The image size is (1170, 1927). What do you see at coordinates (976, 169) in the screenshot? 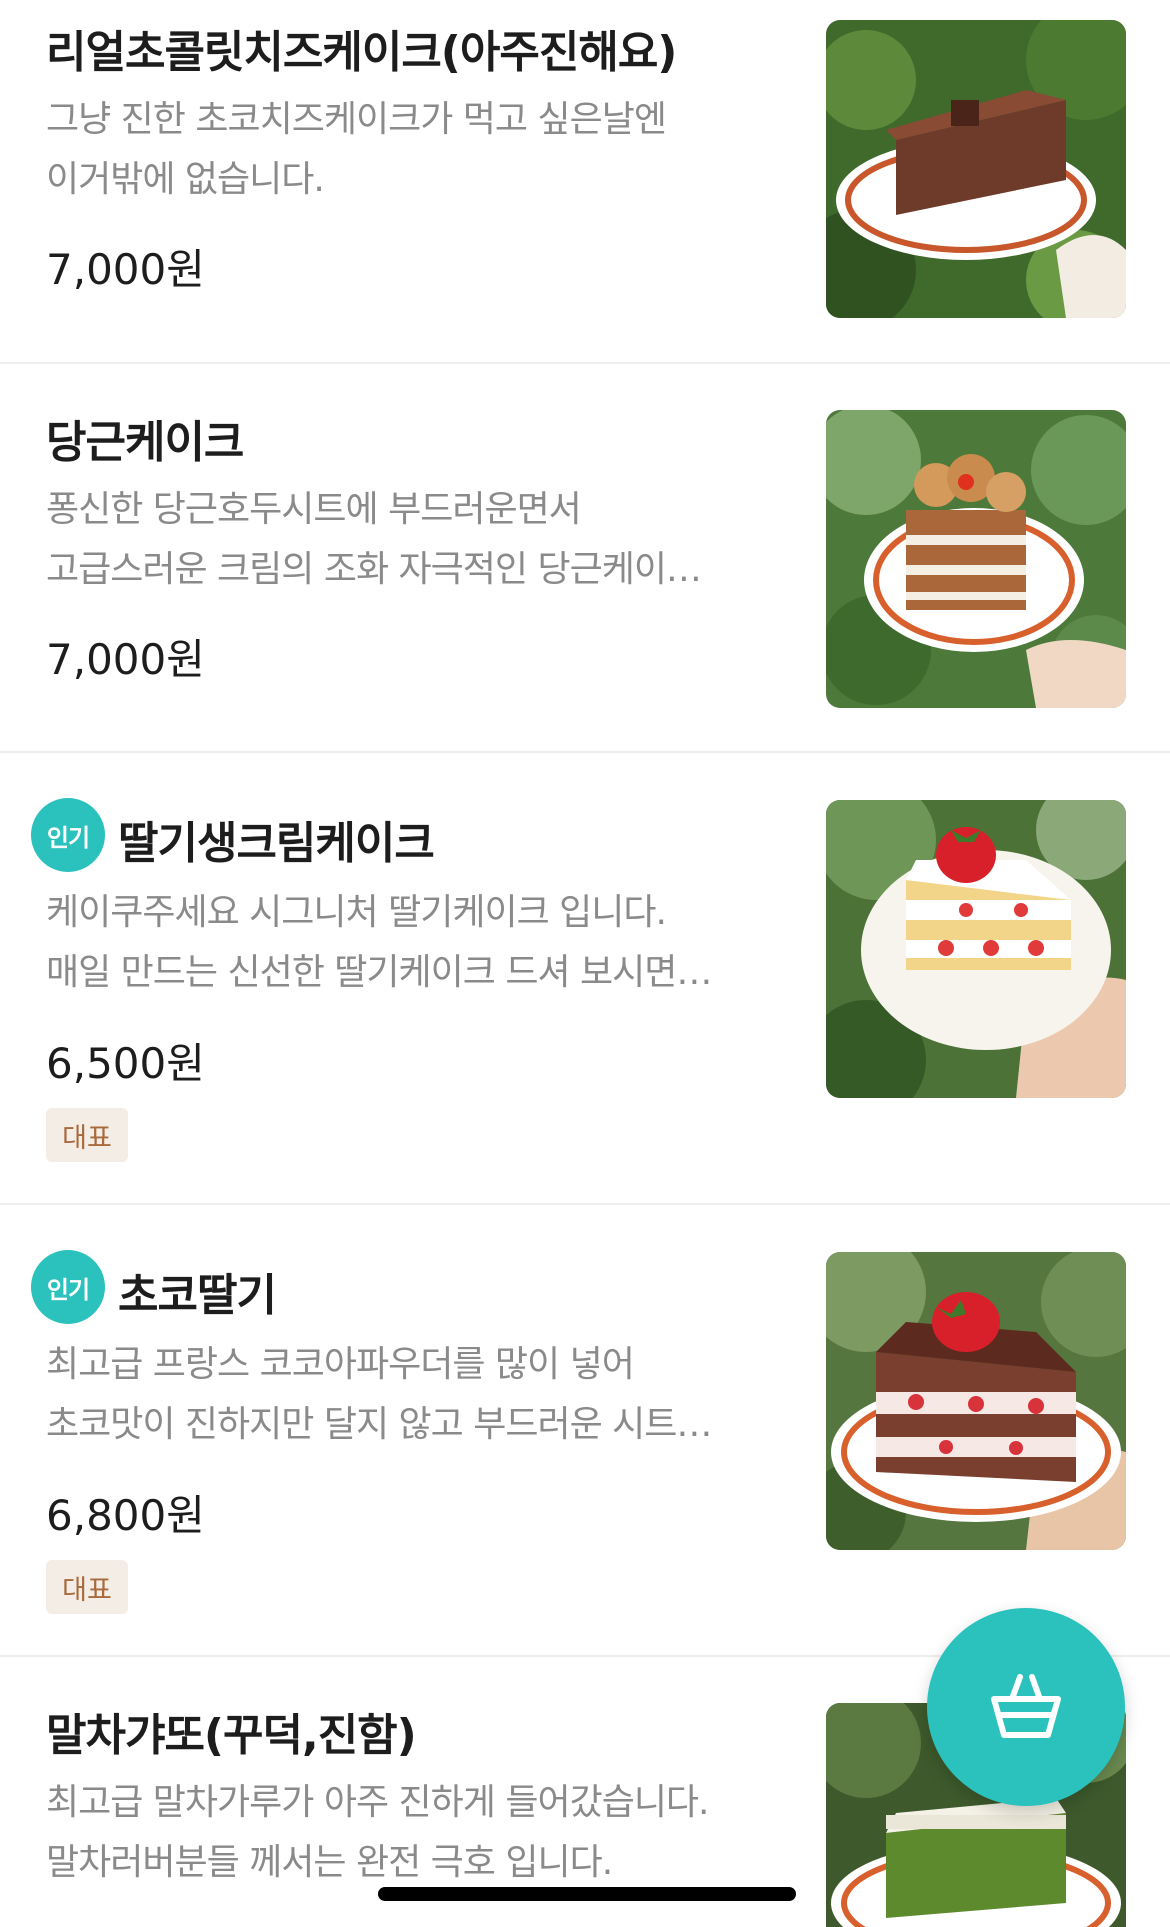
I see `chocolate-cheesecake-photo` at bounding box center [976, 169].